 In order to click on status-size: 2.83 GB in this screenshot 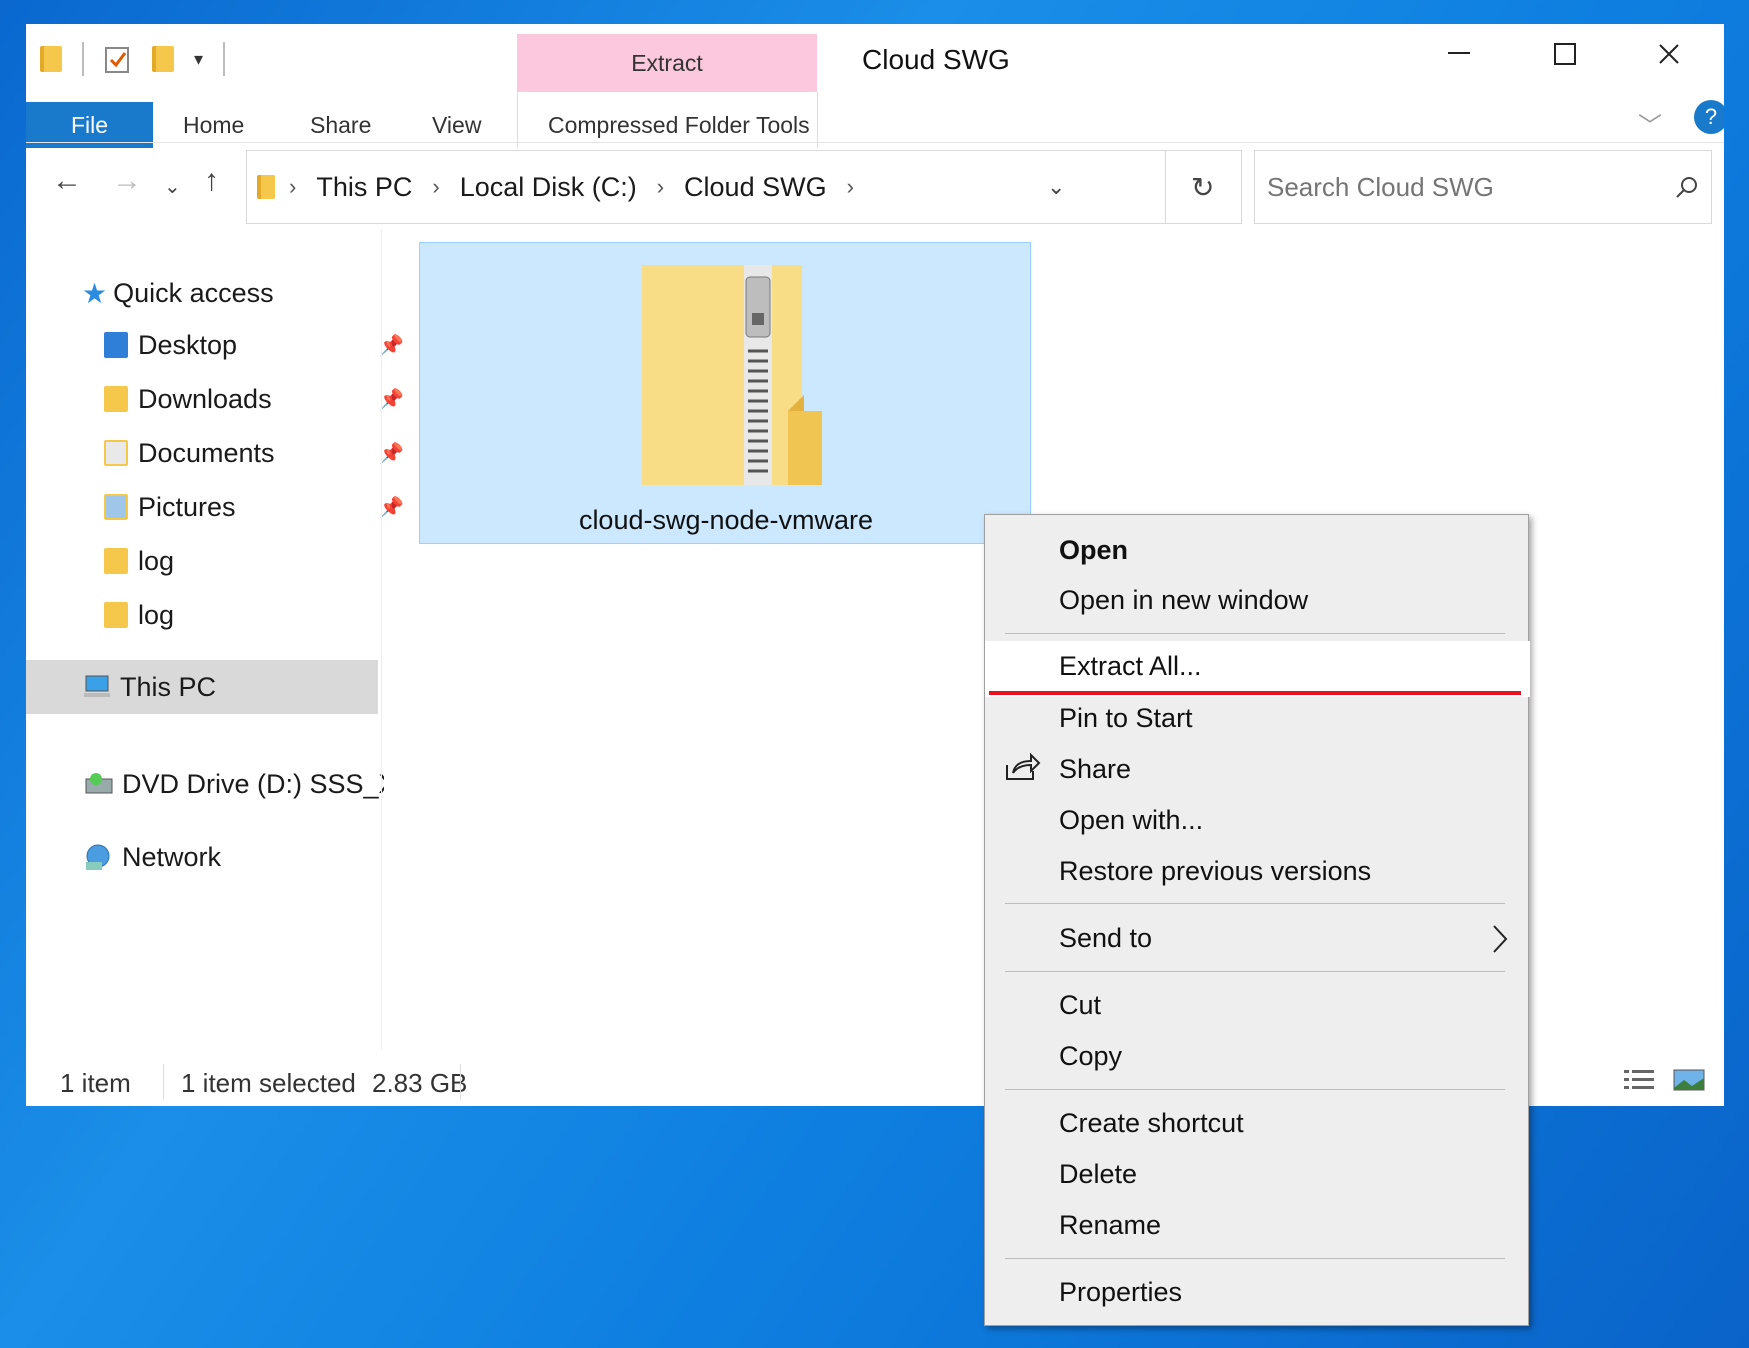, I will do `click(420, 1083)`.